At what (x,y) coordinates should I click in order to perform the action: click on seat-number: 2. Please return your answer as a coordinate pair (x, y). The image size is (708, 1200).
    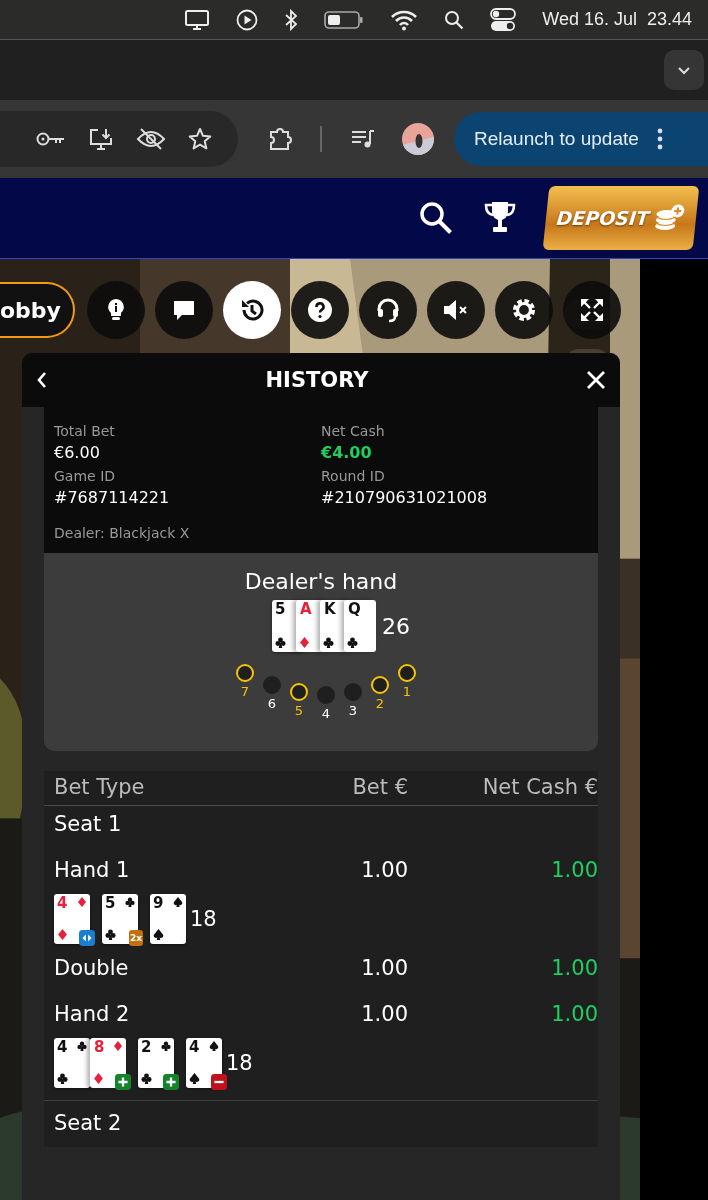
    Looking at the image, I should click on (380, 703).